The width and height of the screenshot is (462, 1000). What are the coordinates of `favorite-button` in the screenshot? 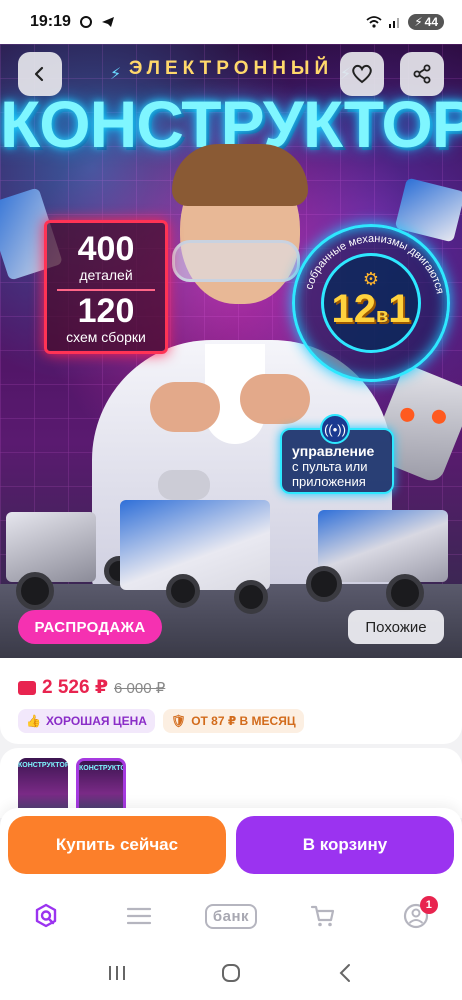 It's located at (362, 74).